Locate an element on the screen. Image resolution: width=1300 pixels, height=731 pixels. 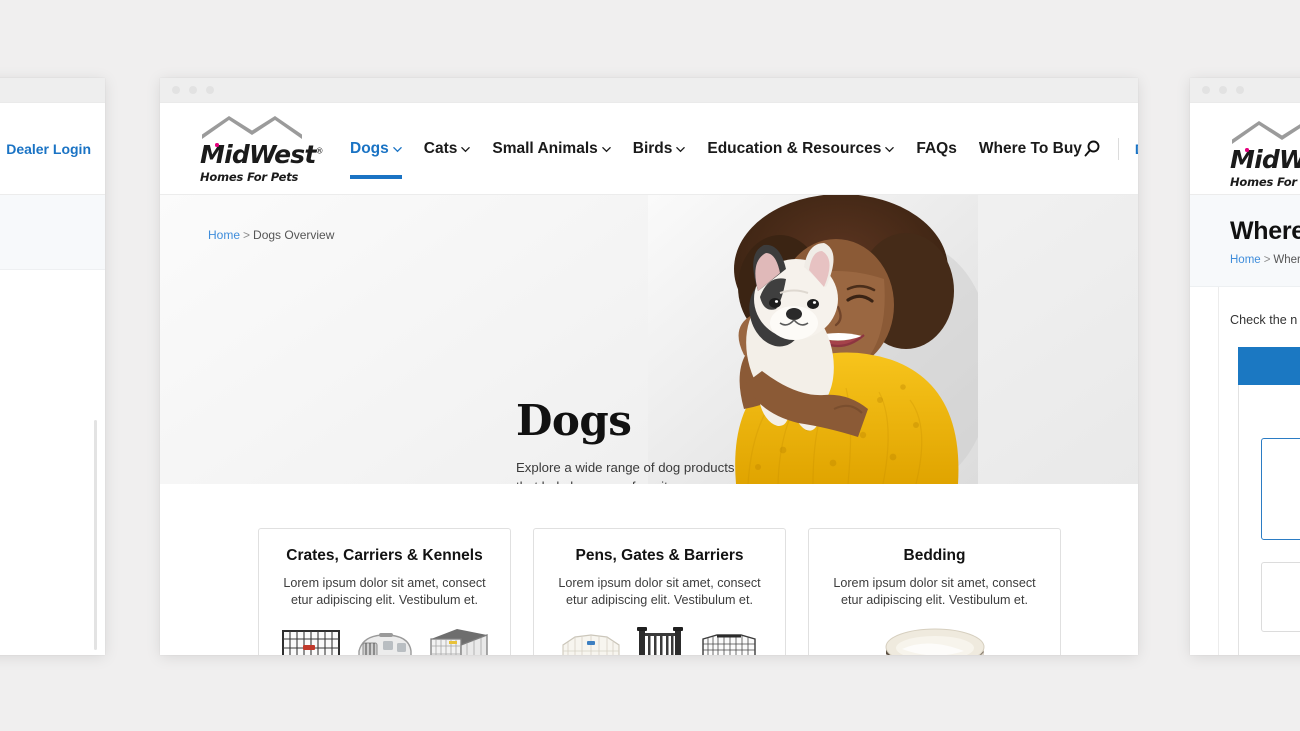
nav-item-education-resources: Education & Resources is located at coordinates (801, 149).